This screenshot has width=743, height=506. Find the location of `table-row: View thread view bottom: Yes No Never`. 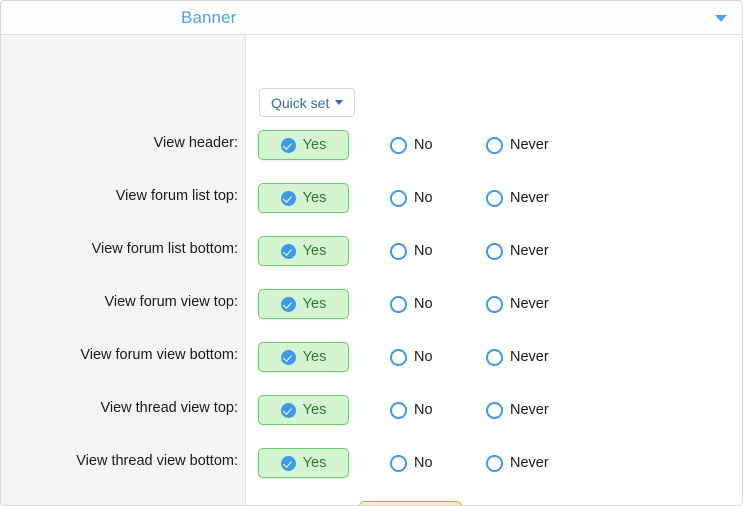

table-row: View thread view bottom: Yes No Never is located at coordinates (371, 463).